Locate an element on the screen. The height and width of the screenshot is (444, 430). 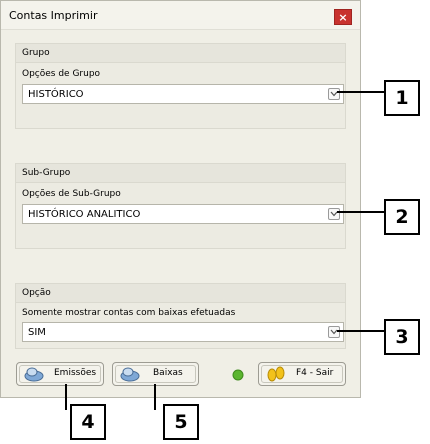
callout-4: 4 is located at coordinates (88, 422).